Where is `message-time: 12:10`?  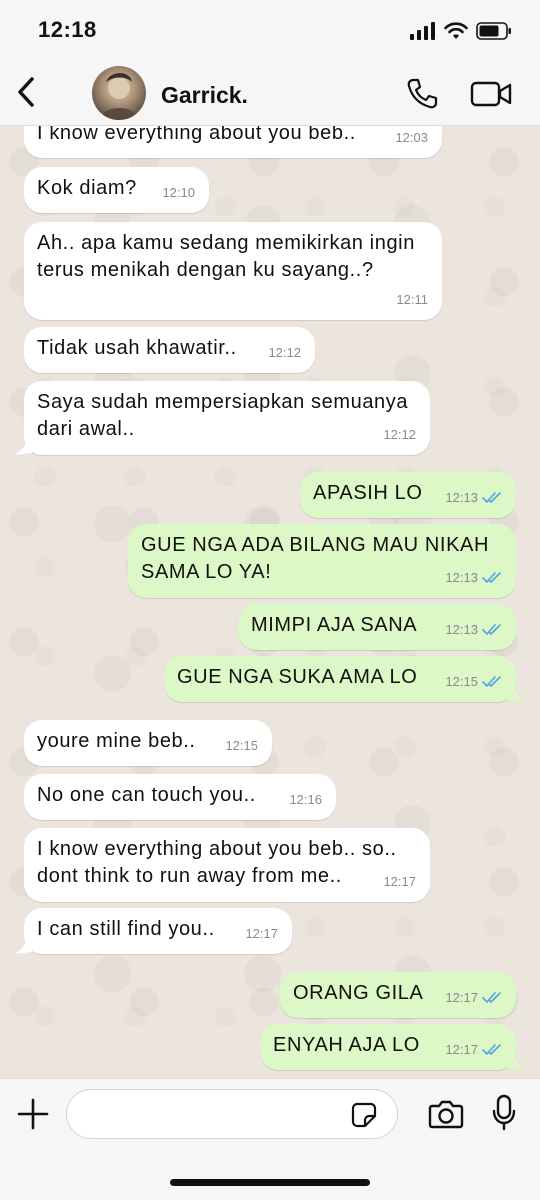 message-time: 12:10 is located at coordinates (178, 192).